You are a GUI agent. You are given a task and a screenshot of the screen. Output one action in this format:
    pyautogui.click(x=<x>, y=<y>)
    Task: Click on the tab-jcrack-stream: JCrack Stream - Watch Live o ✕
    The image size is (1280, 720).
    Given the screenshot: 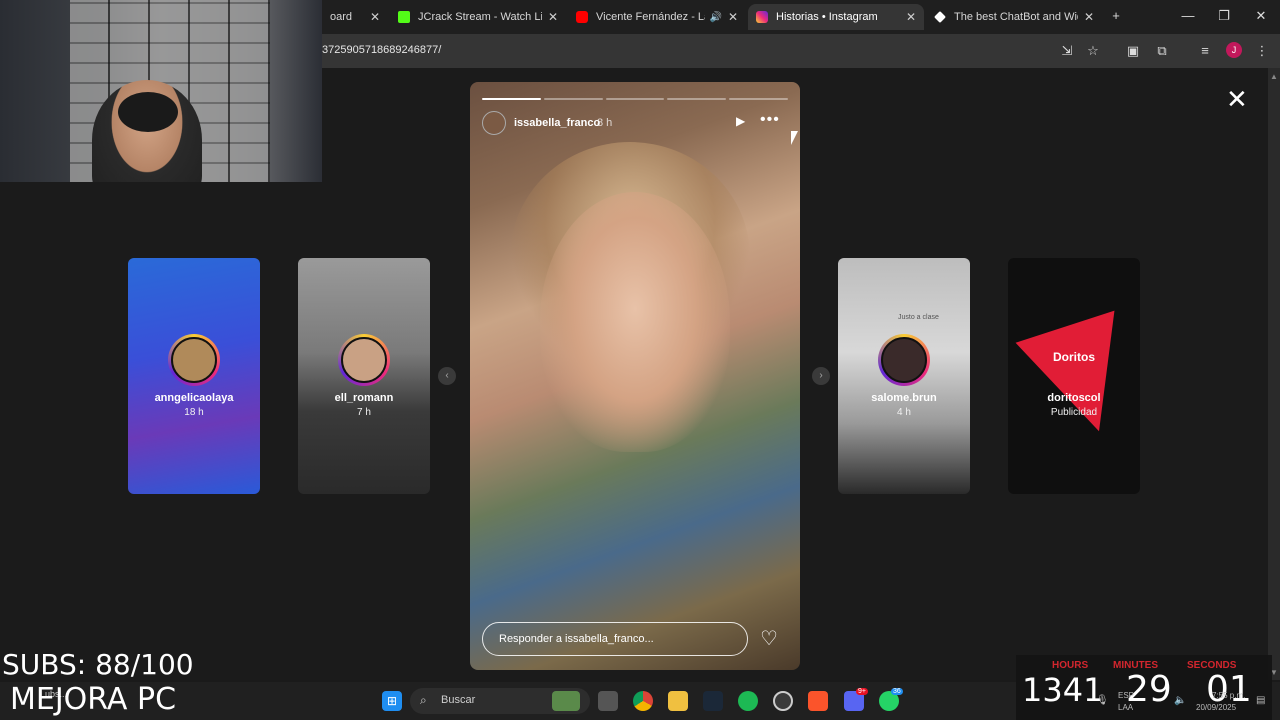 What is the action you would take?
    pyautogui.click(x=478, y=17)
    